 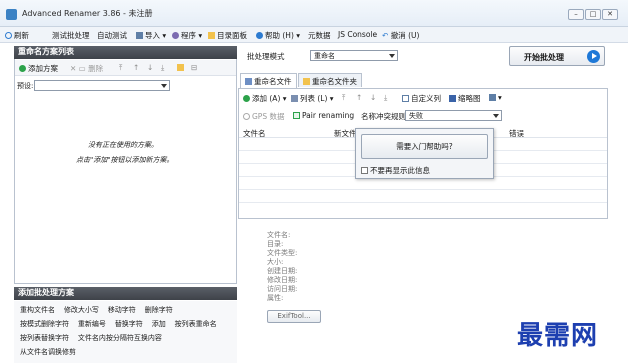 I want to click on method-link: 从文件名调换修剪, so click(x=48, y=352).